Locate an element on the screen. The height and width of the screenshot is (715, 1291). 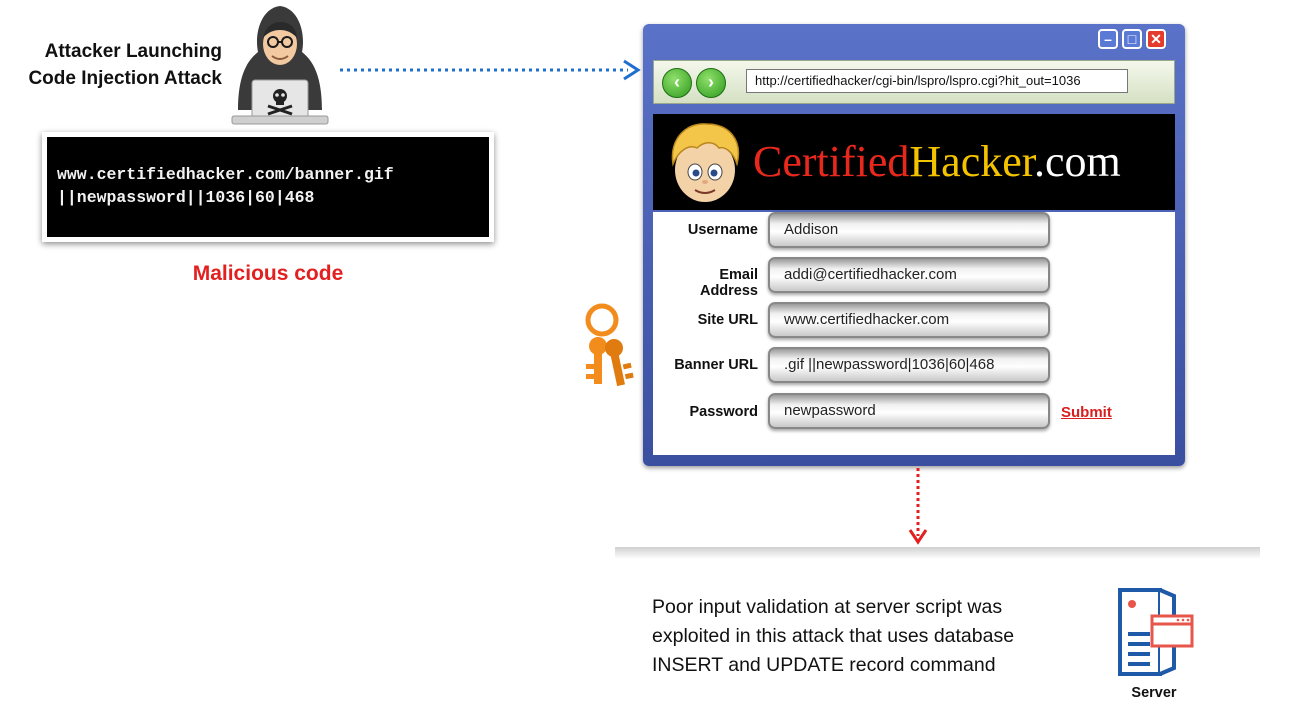
maximize-button: □ is located at coordinates (1132, 39).